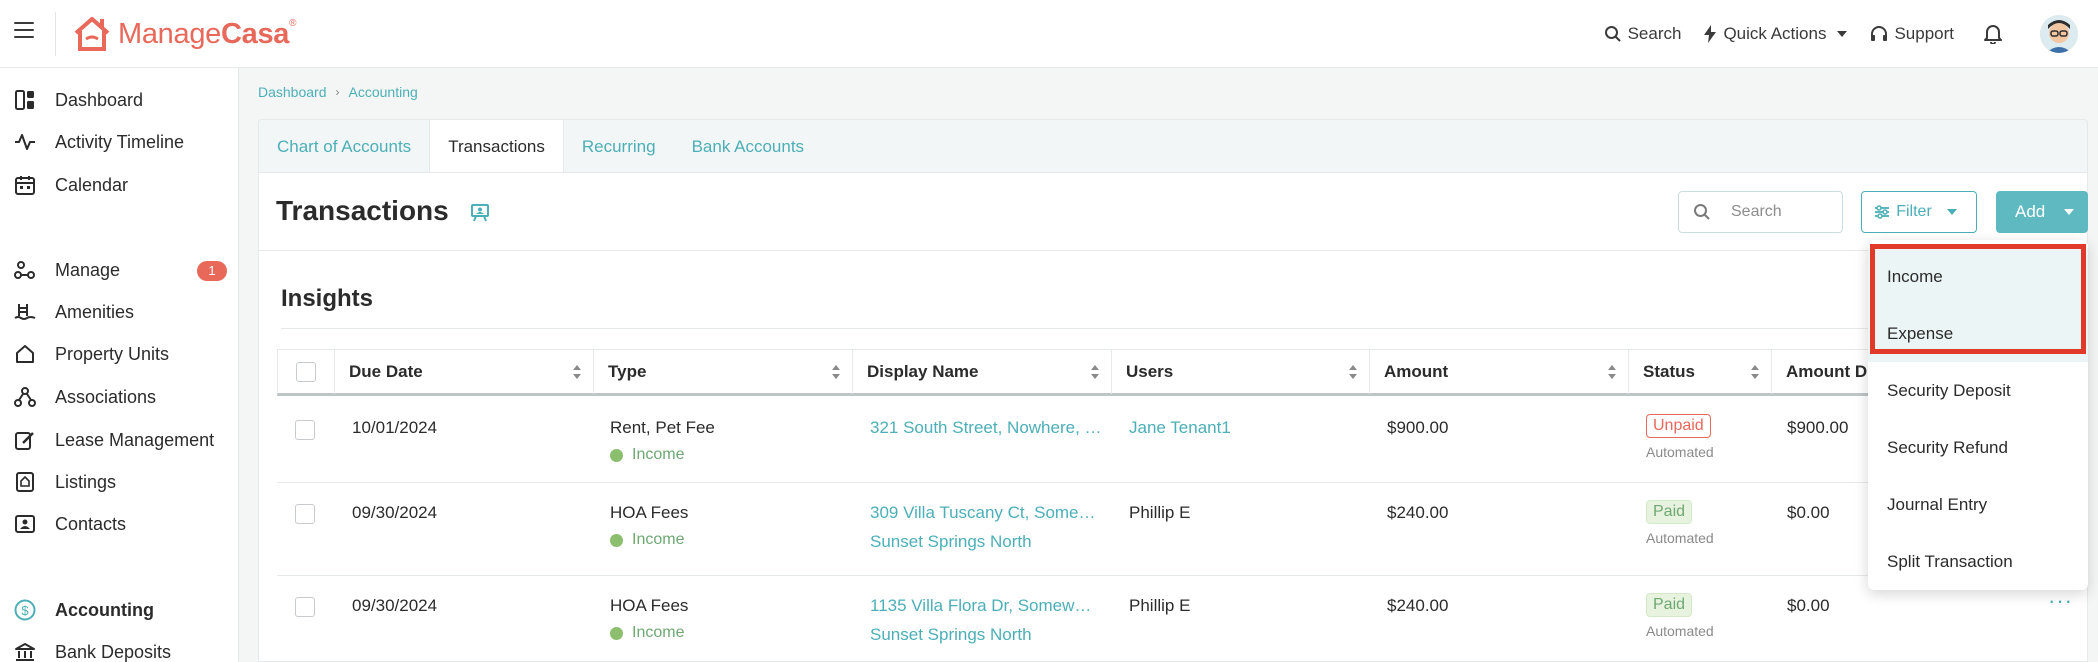 This screenshot has height=662, width=2098. Describe the element at coordinates (1808, 512) in the screenshot. I see `amount-due-cell: $0.00` at that location.